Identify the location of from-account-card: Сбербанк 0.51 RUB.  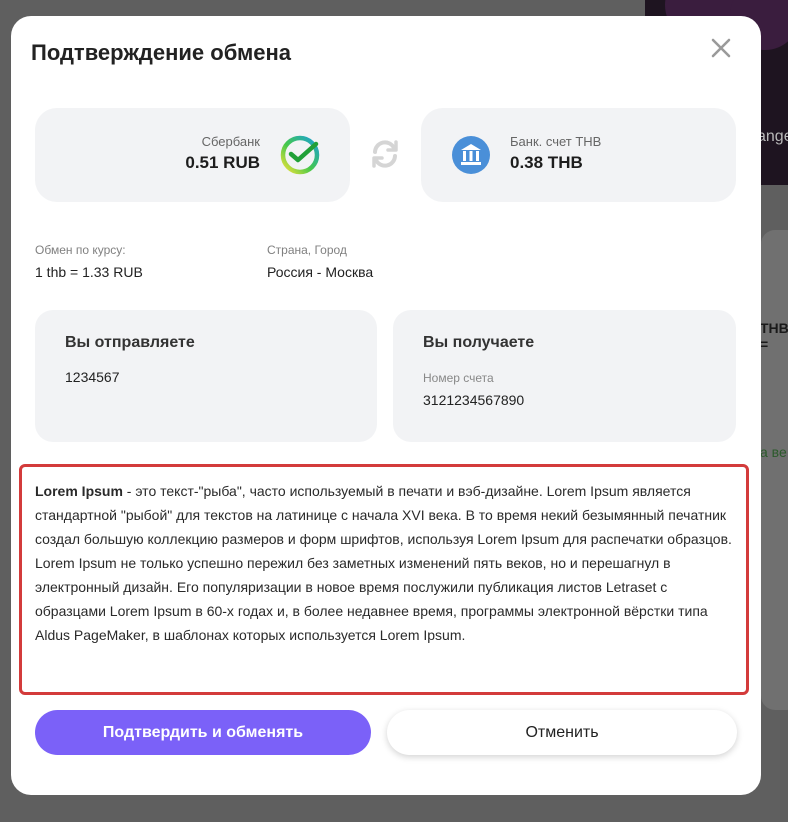
(192, 155).